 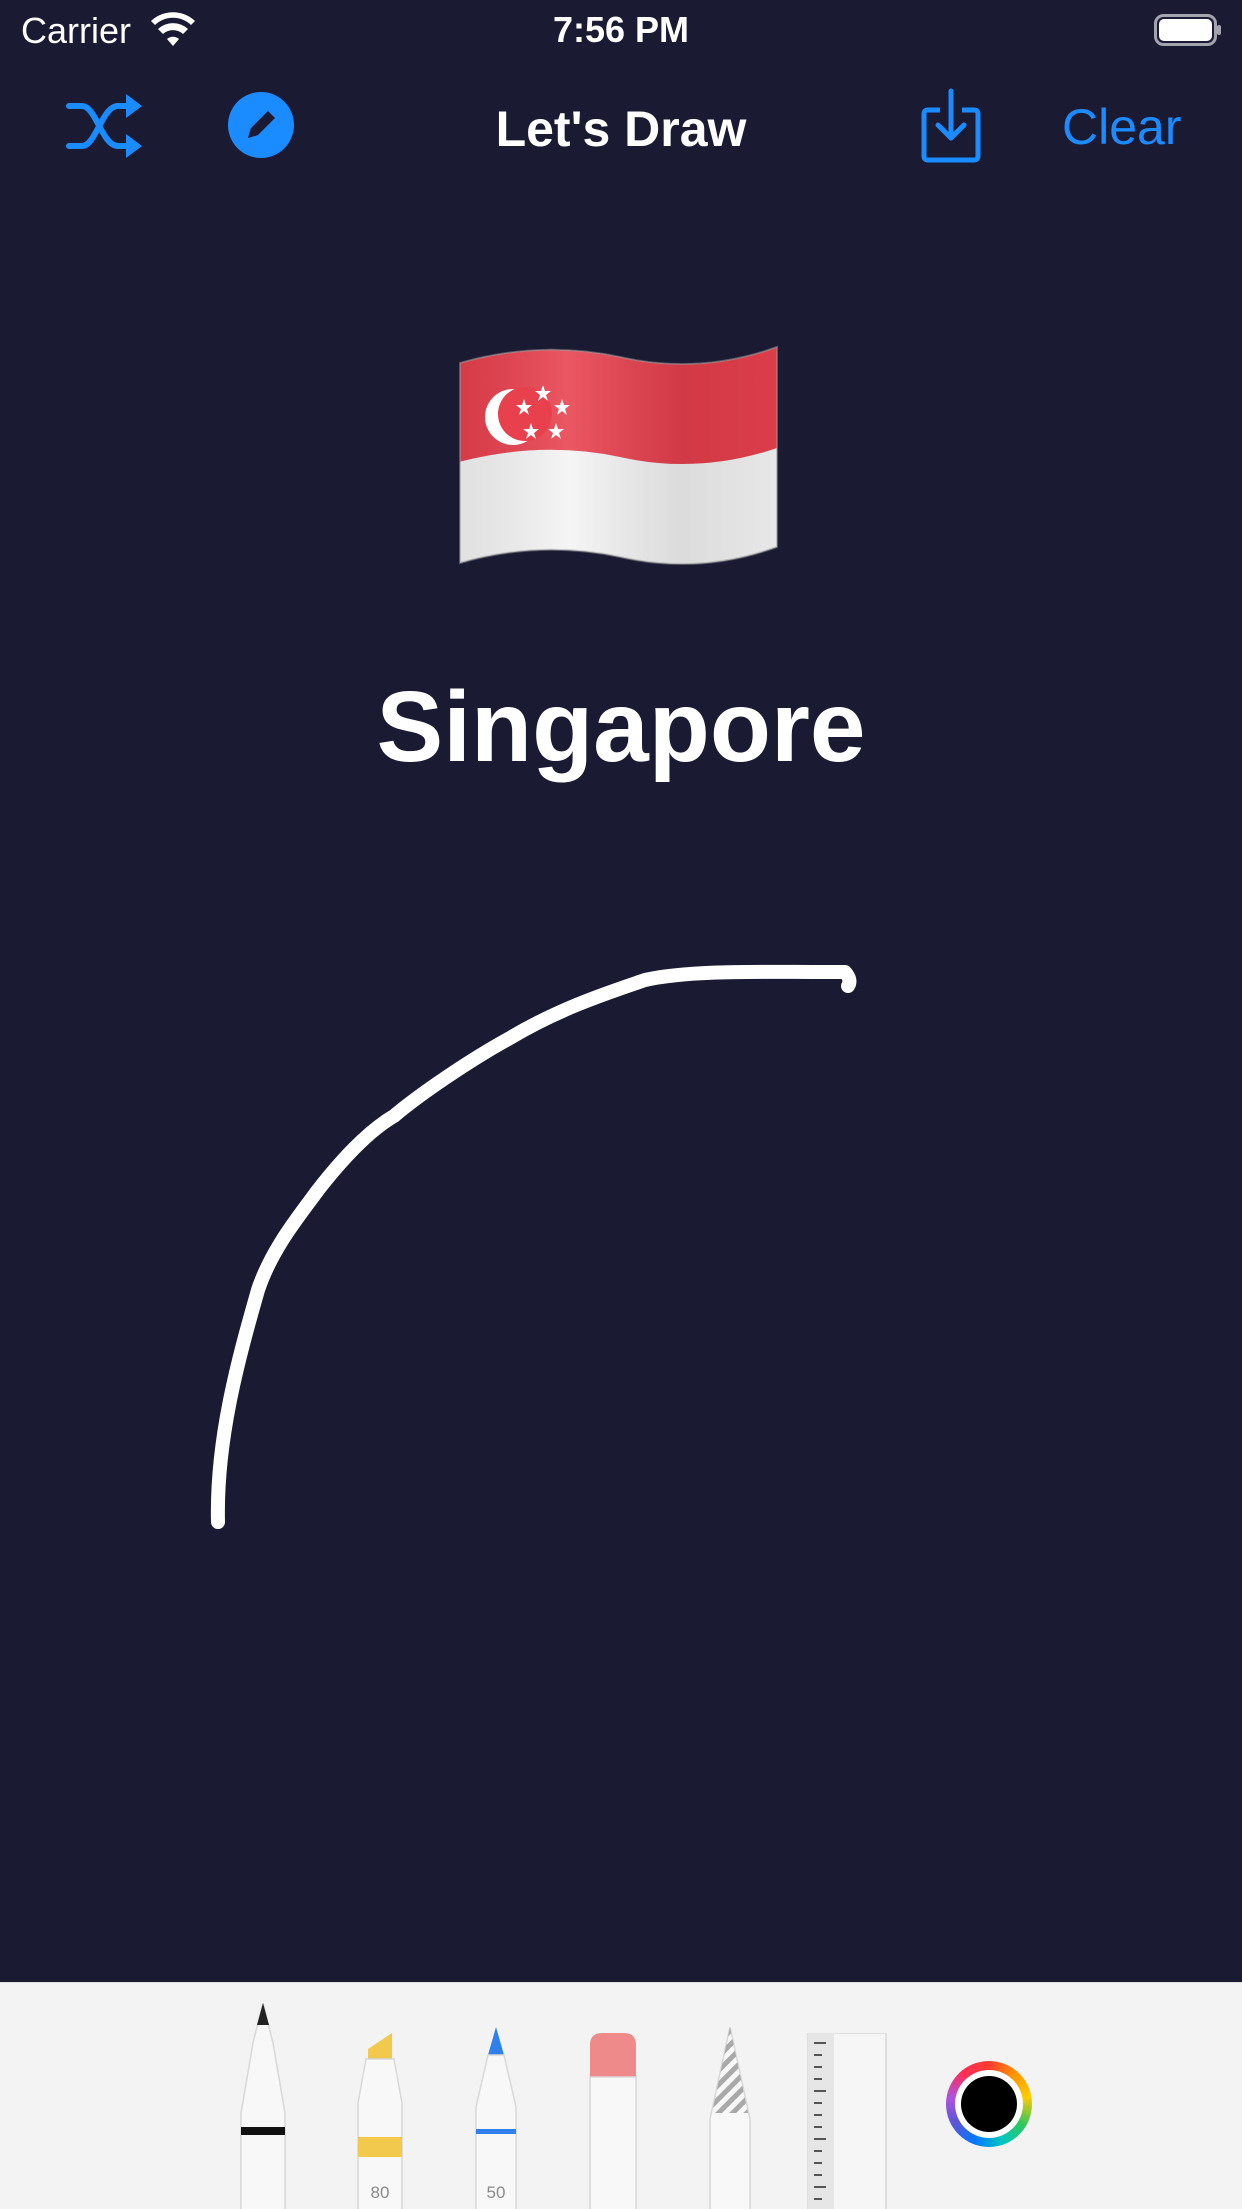 I want to click on pencil-icon, so click(x=261, y=124).